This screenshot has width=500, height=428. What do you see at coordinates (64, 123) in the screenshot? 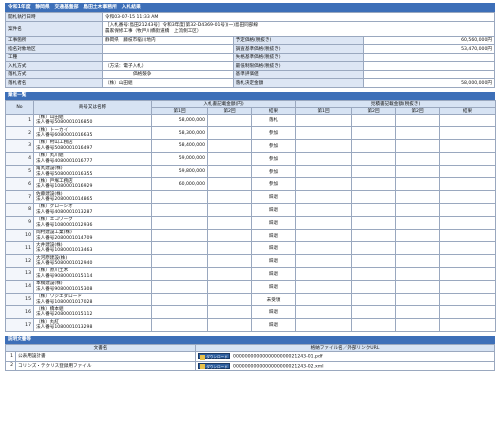
I see `corporate-number: 法人番号5080001016850` at bounding box center [64, 123].